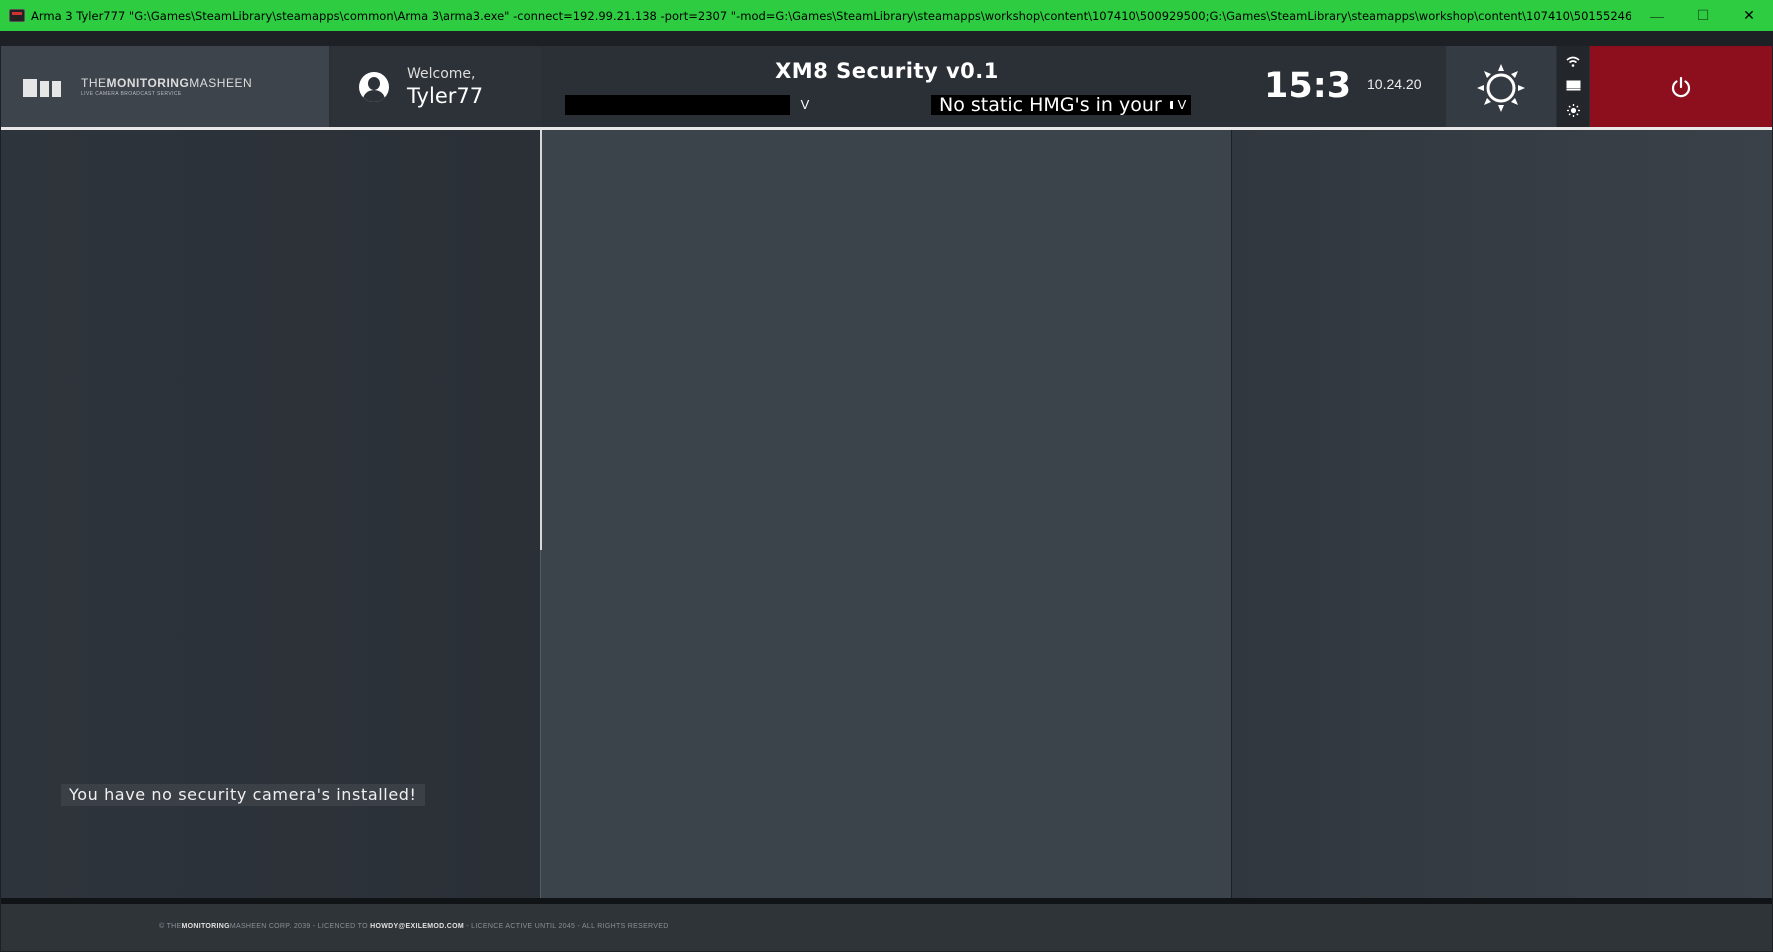 The image size is (1773, 952). Describe the element at coordinates (1749, 15) in the screenshot. I see `close-button: ✕` at that location.